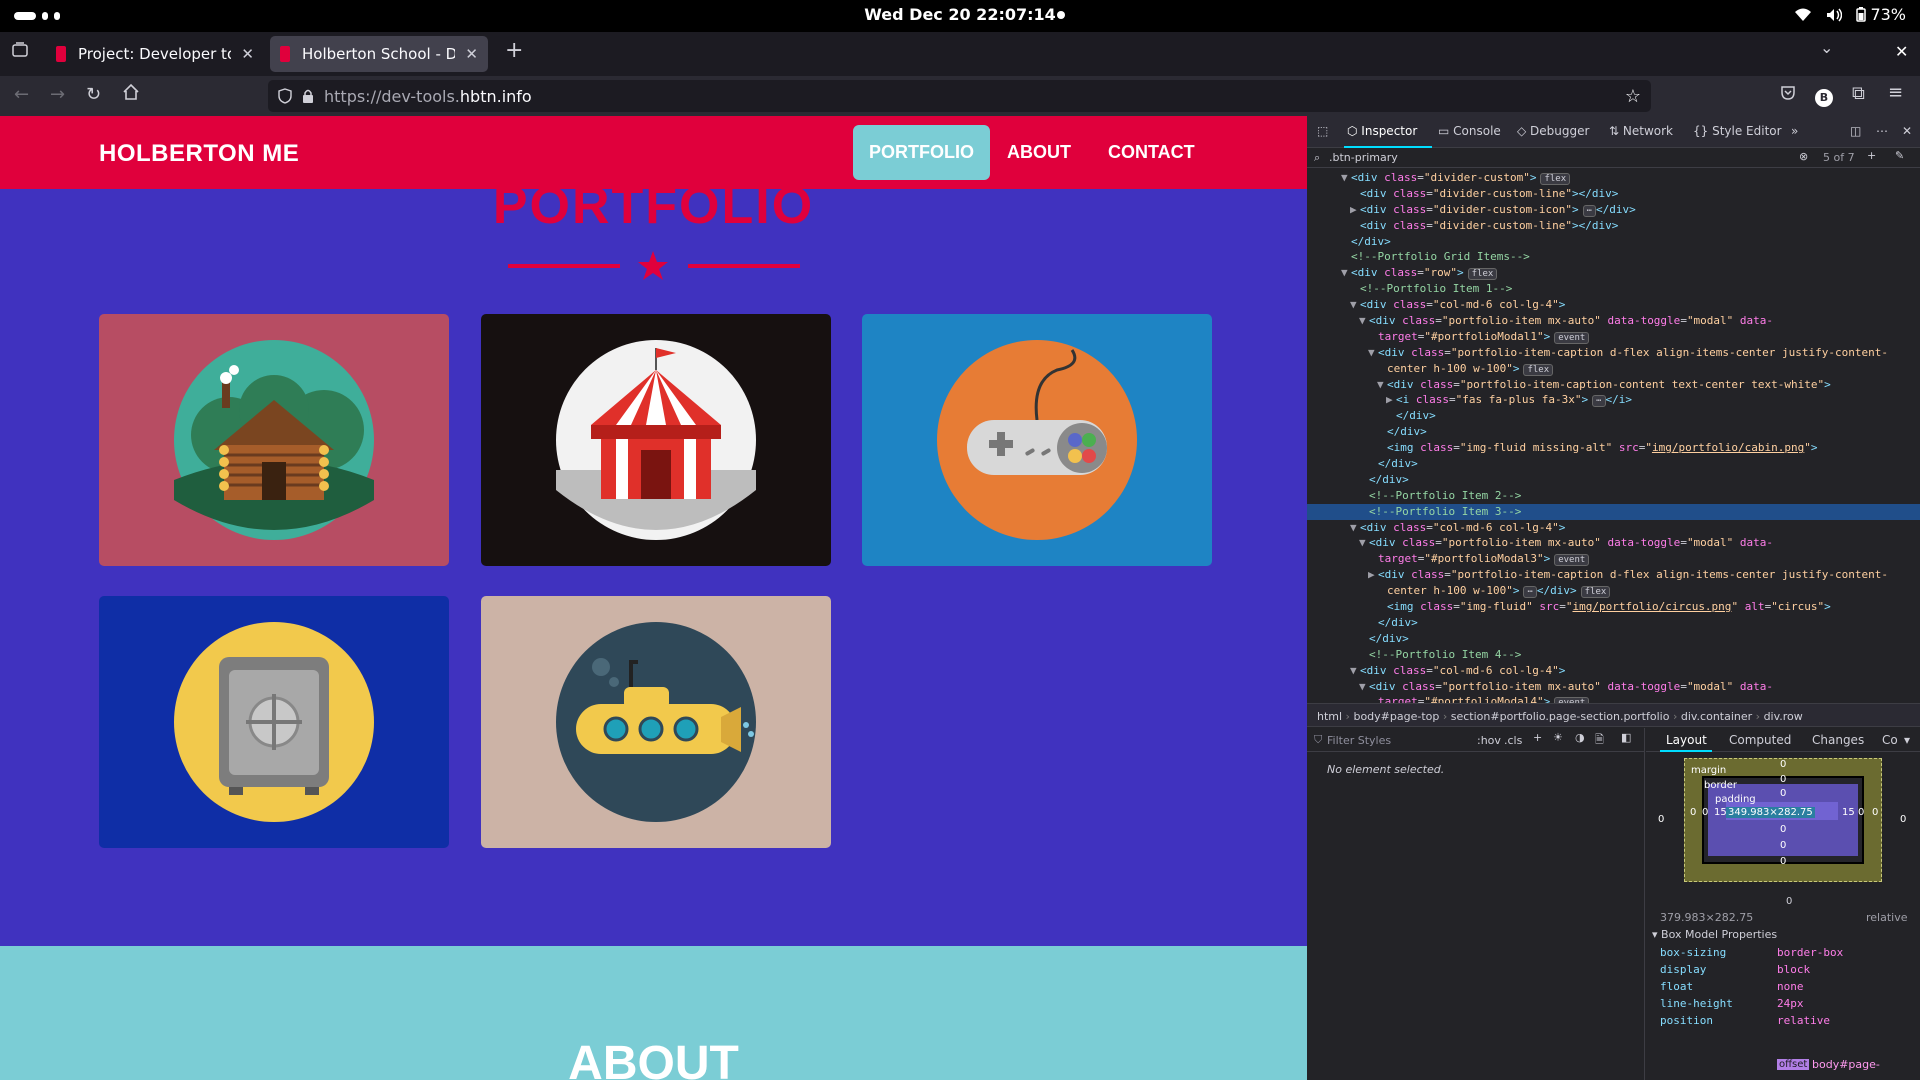  I want to click on markup-node: <!--Portfolio Grid Items-->, so click(1613, 257).